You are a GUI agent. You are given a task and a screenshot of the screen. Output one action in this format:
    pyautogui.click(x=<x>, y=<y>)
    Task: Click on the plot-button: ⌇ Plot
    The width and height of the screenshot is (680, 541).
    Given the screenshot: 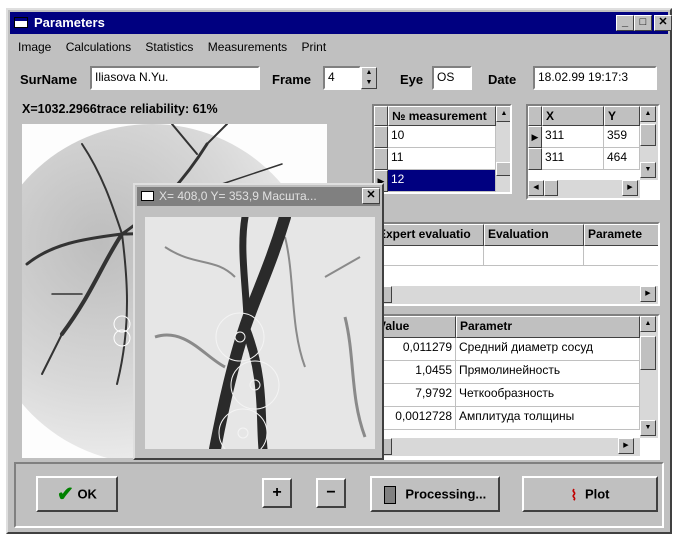 What is the action you would take?
    pyautogui.click(x=590, y=494)
    